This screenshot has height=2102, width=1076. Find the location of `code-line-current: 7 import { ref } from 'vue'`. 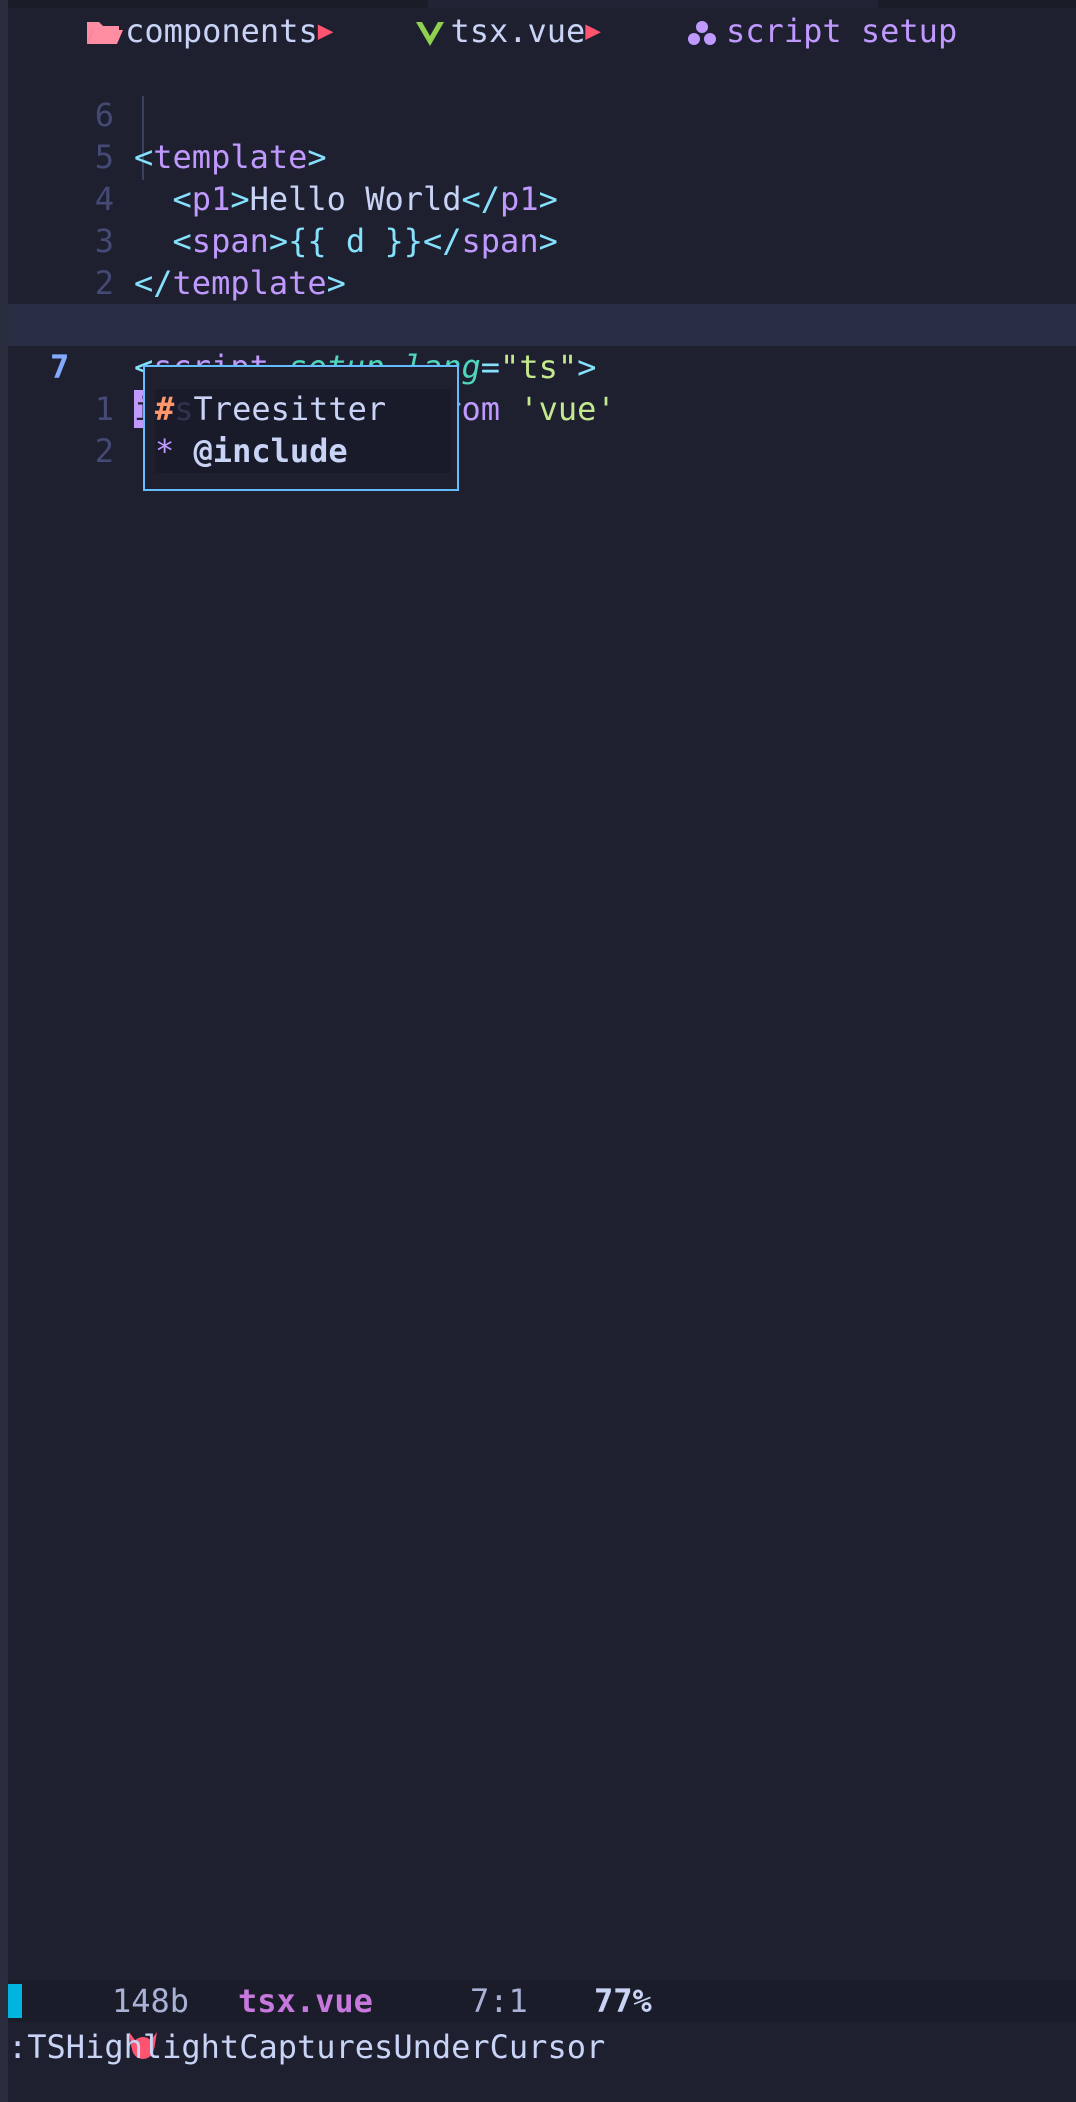

code-line-current: 7 import { ref } from 'vue' is located at coordinates (542, 366).